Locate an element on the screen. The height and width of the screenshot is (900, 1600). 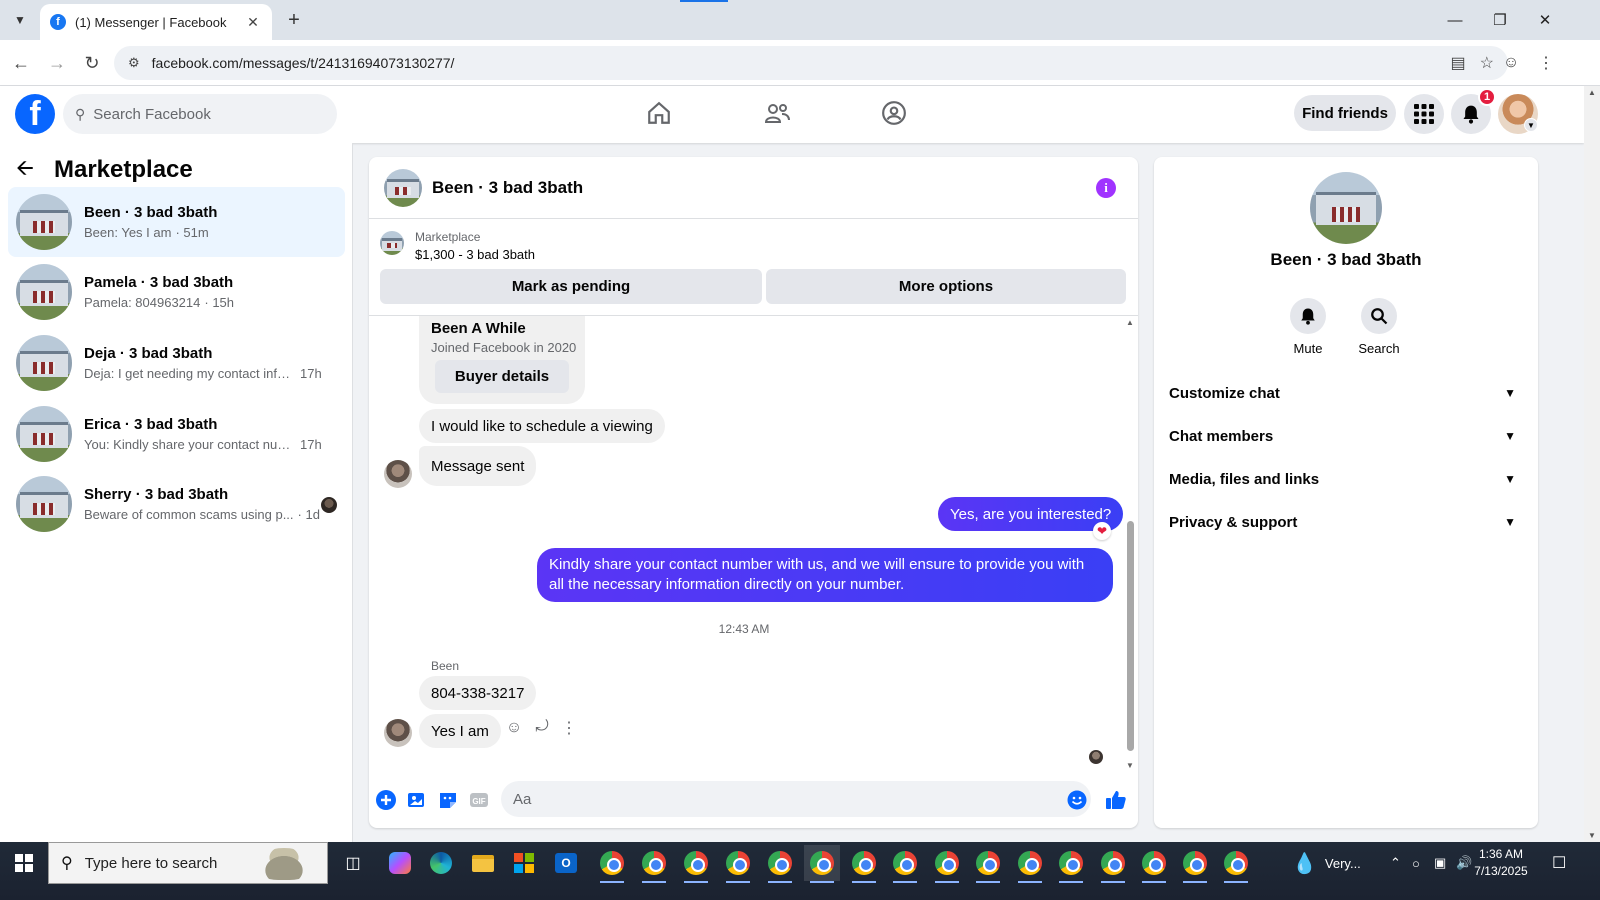
info-icon: i is located at coordinates (1106, 188).